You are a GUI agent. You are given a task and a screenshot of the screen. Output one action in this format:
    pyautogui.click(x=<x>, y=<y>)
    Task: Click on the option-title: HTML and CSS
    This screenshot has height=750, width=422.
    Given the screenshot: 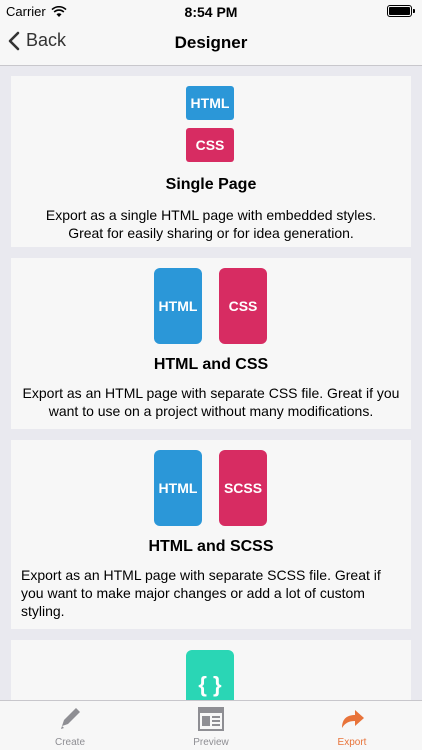 What is the action you would take?
    pyautogui.click(x=211, y=364)
    